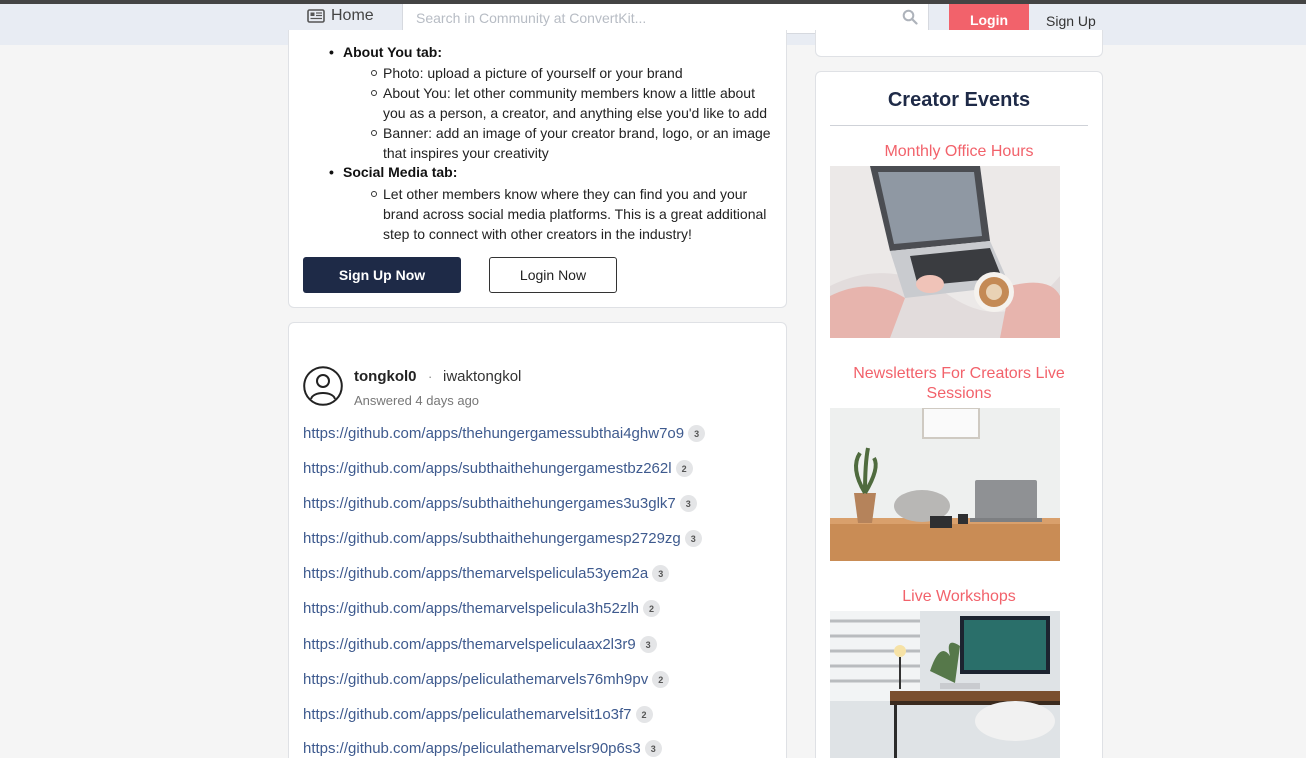  I want to click on answer-username: tongkol0, so click(385, 376).